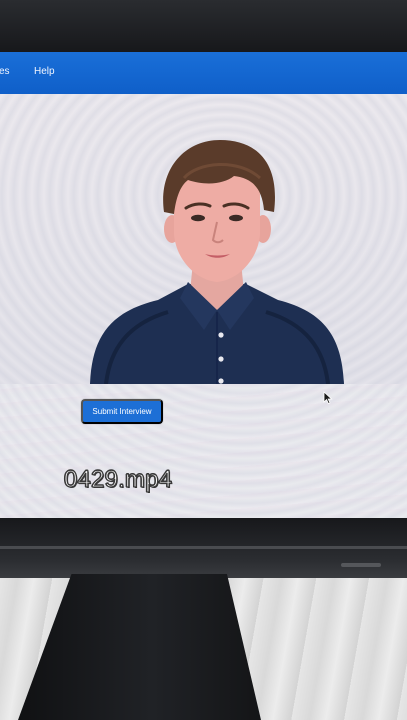 This screenshot has width=407, height=720. I want to click on monitor-bezel-strip, so click(203, 547).